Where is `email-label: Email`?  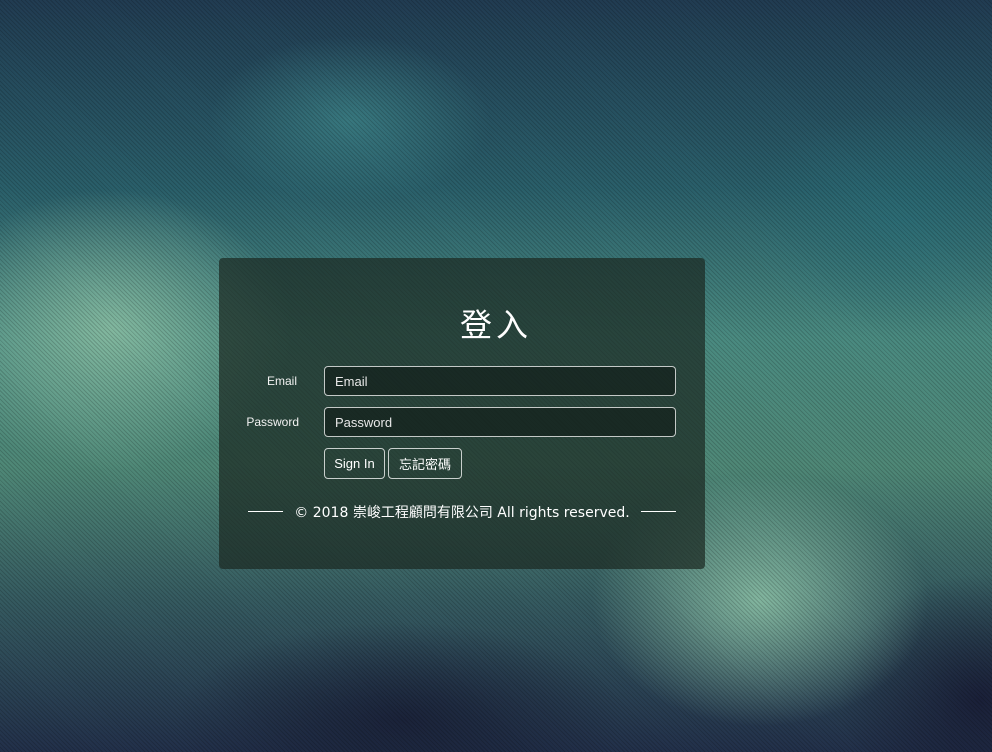 email-label: Email is located at coordinates (281, 381).